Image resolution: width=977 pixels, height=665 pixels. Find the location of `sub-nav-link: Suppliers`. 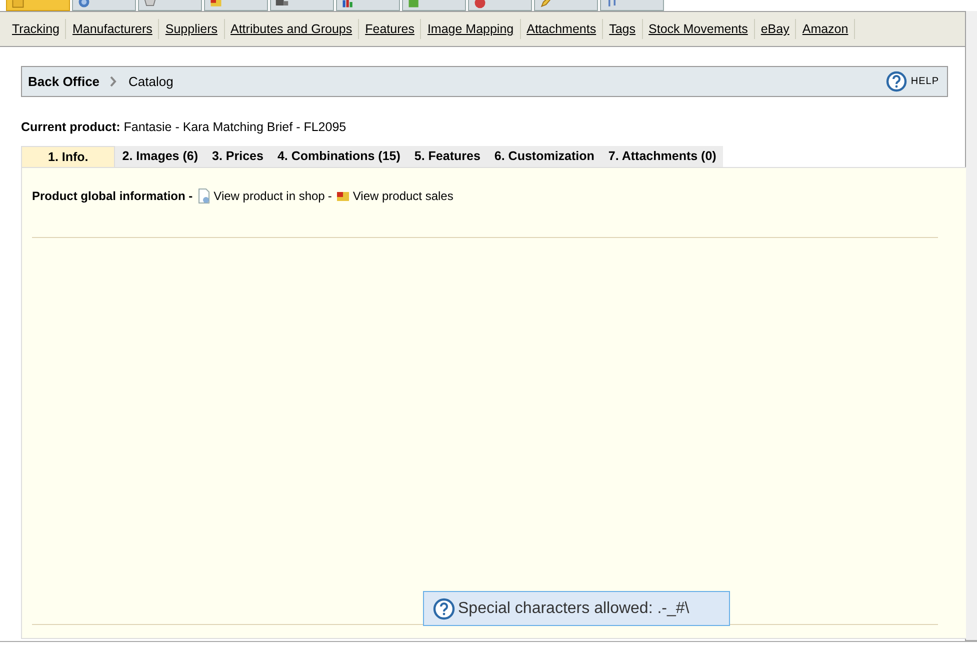

sub-nav-link: Suppliers is located at coordinates (191, 29).